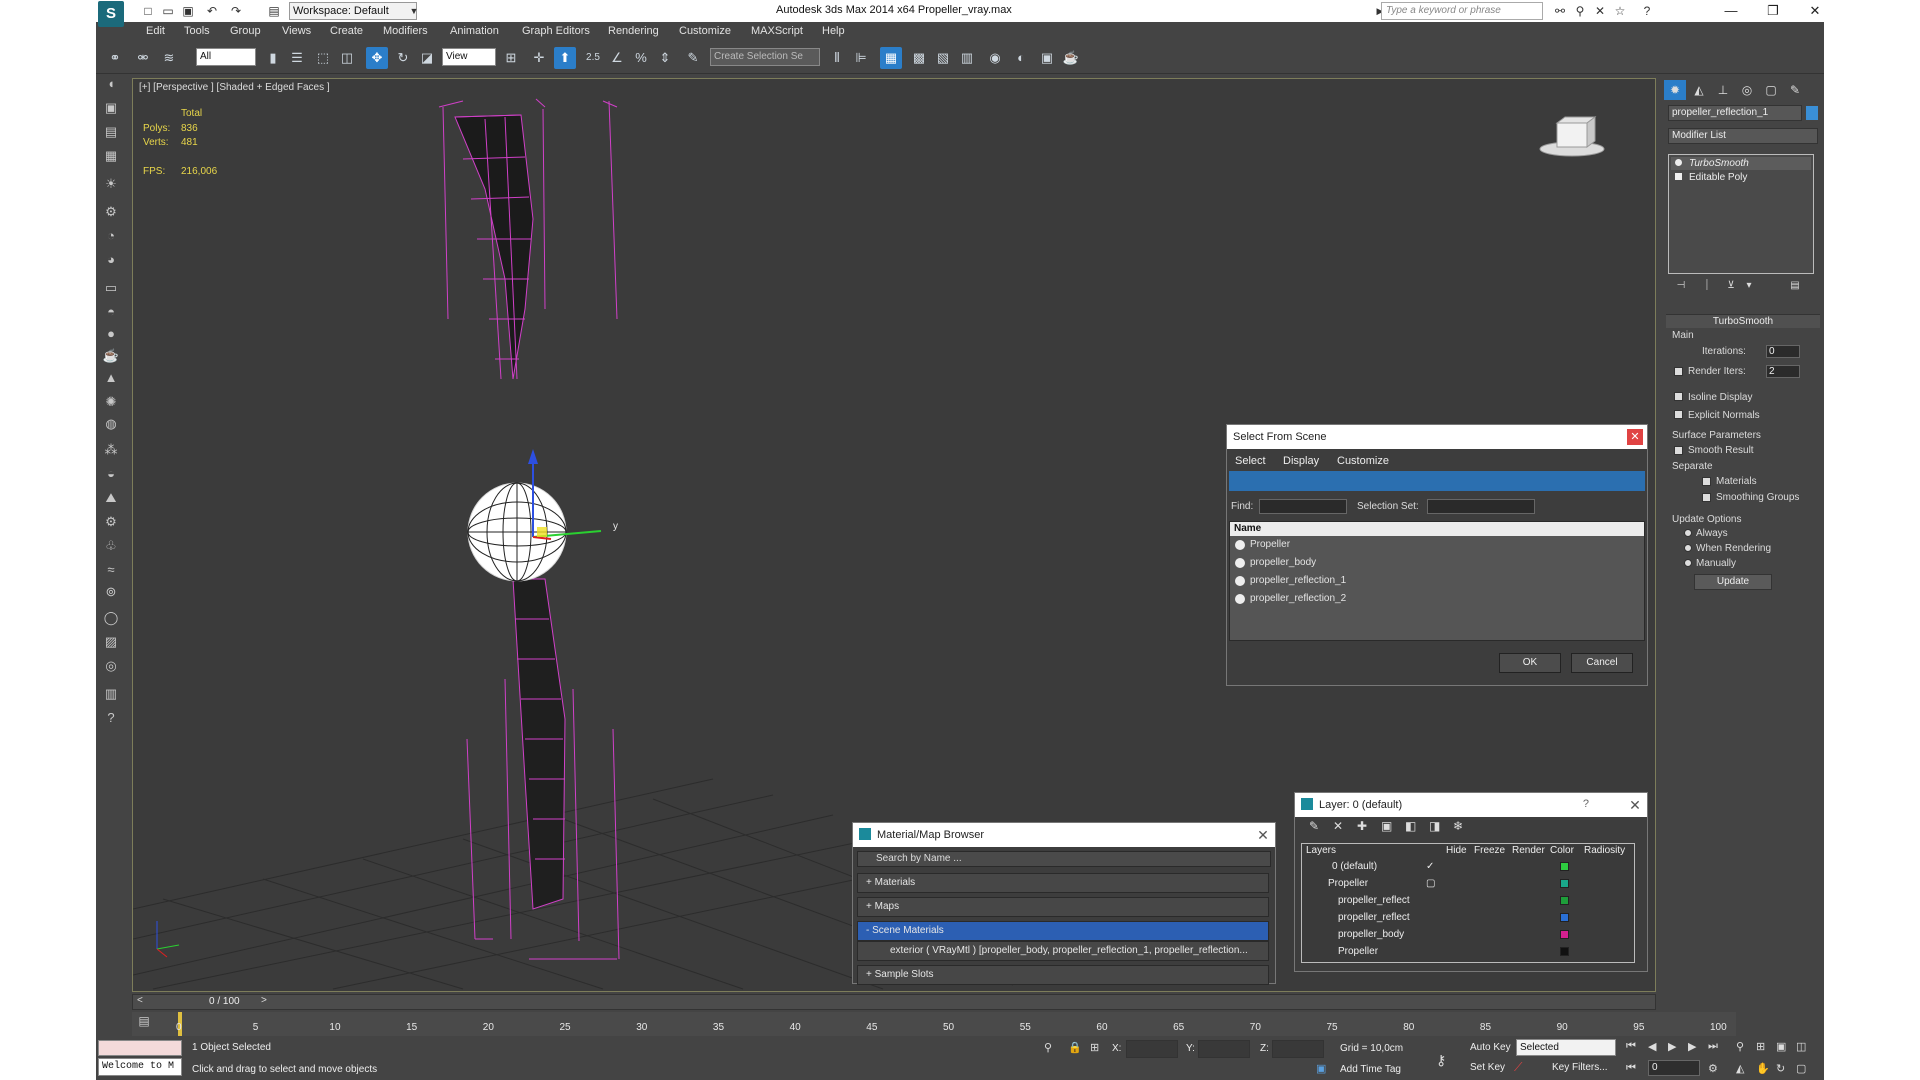 The height and width of the screenshot is (1080, 1920). I want to click on strip-tool-4-icon: ▦, so click(111, 156).